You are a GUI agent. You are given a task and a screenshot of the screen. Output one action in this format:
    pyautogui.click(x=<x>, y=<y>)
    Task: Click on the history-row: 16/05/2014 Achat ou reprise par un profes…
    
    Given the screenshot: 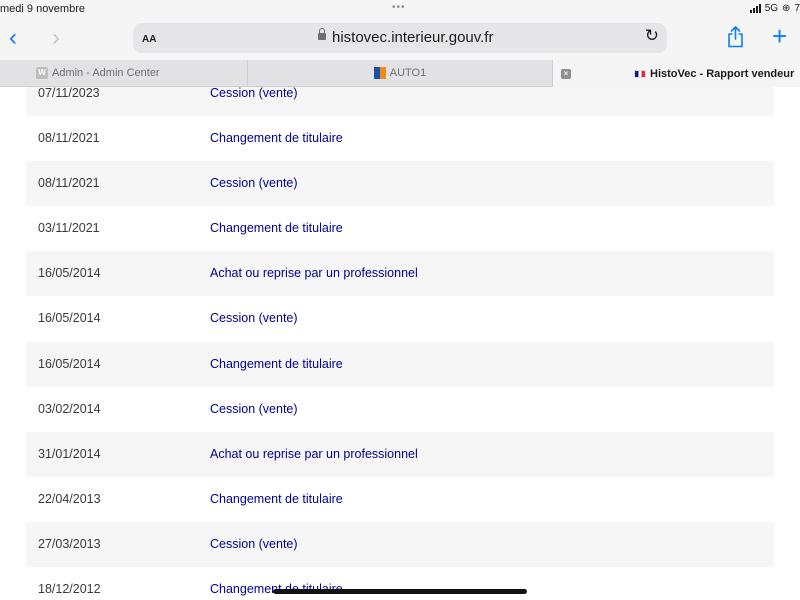 What is the action you would take?
    pyautogui.click(x=400, y=274)
    